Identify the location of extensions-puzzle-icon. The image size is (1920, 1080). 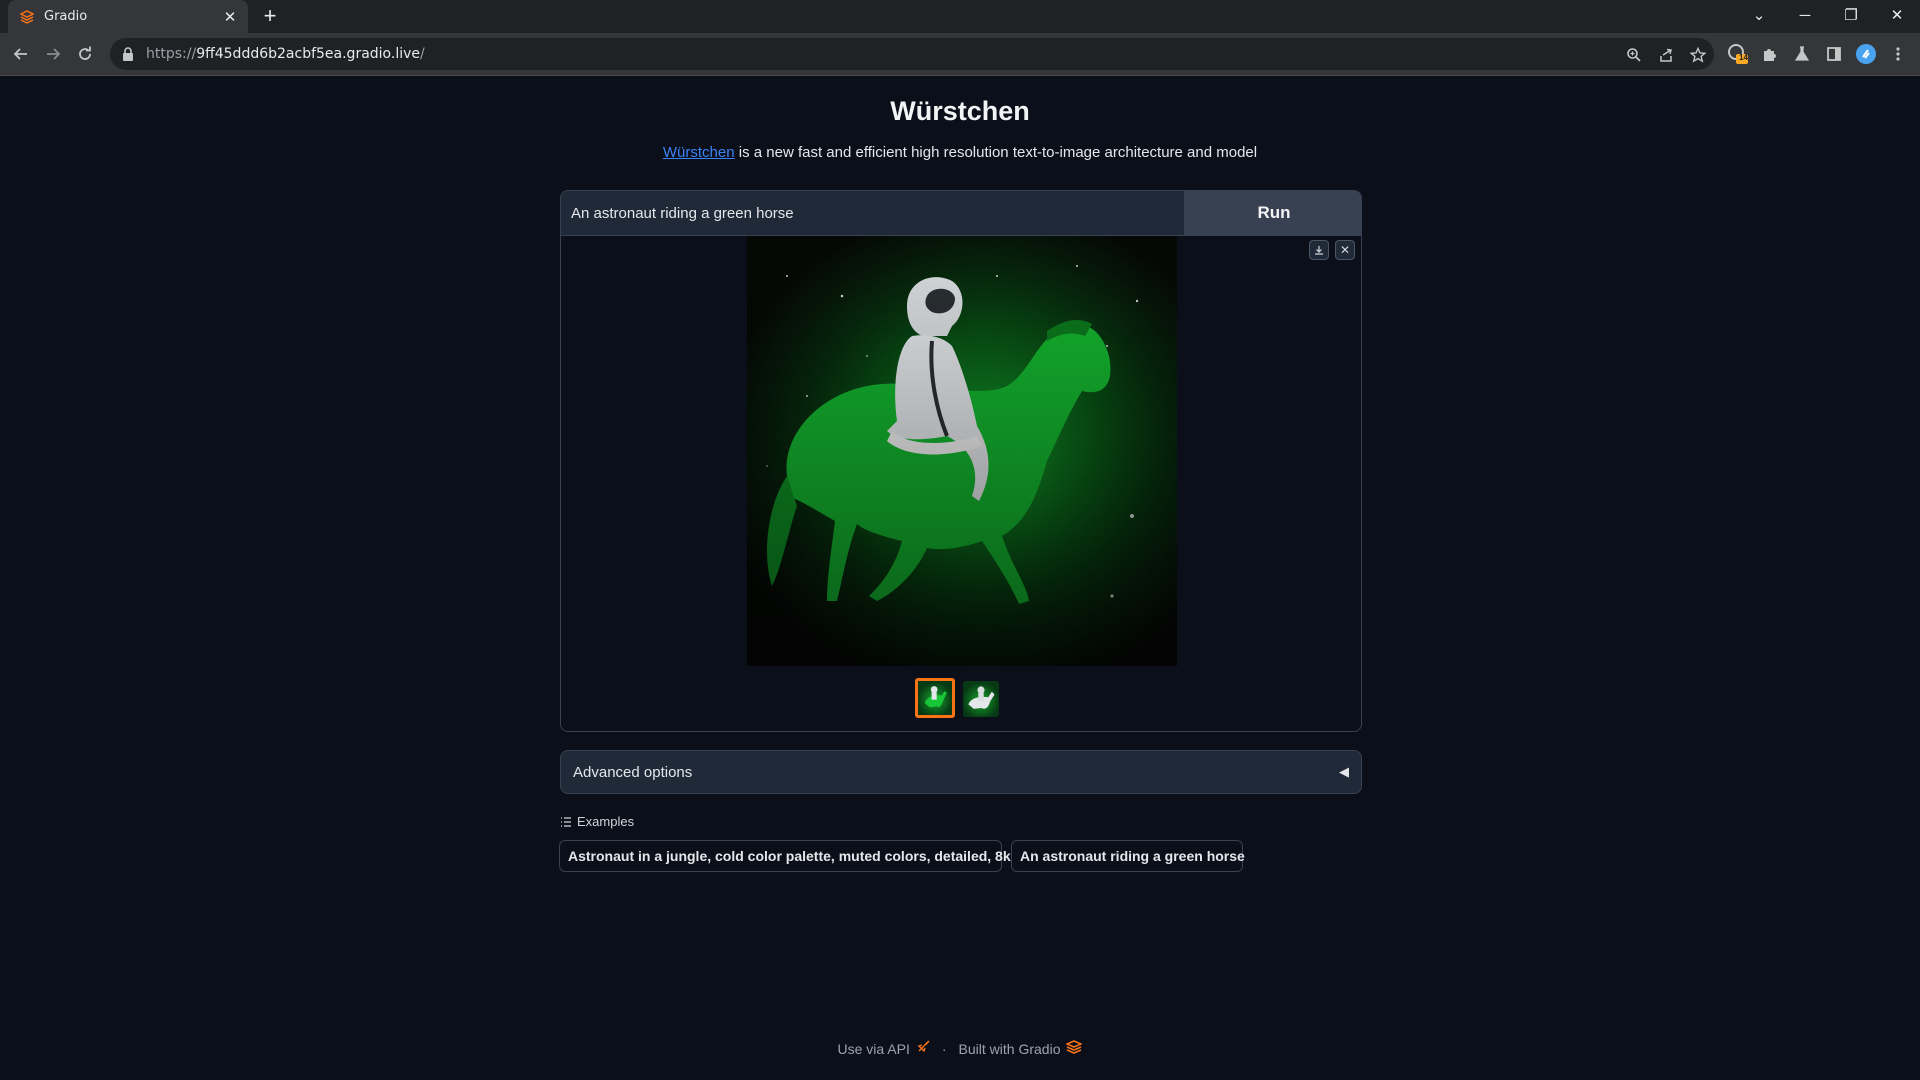
(1770, 54).